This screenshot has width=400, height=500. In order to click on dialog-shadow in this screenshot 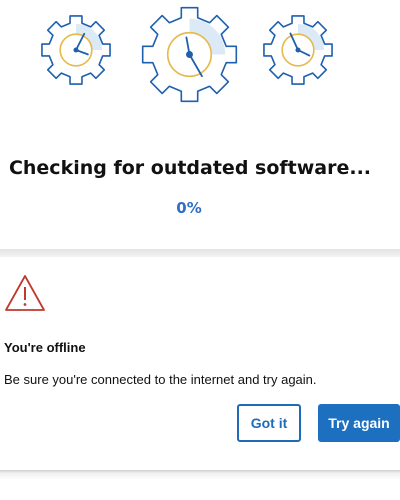, I will do `click(200, 485)`.